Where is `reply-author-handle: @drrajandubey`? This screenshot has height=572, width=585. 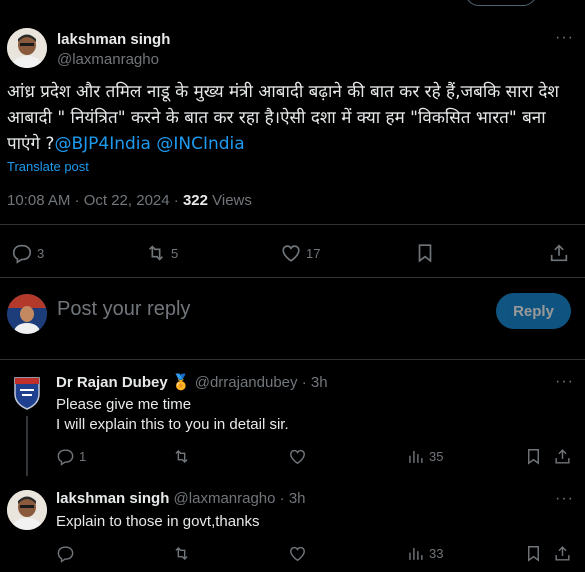
reply-author-handle: @drrajandubey is located at coordinates (246, 382).